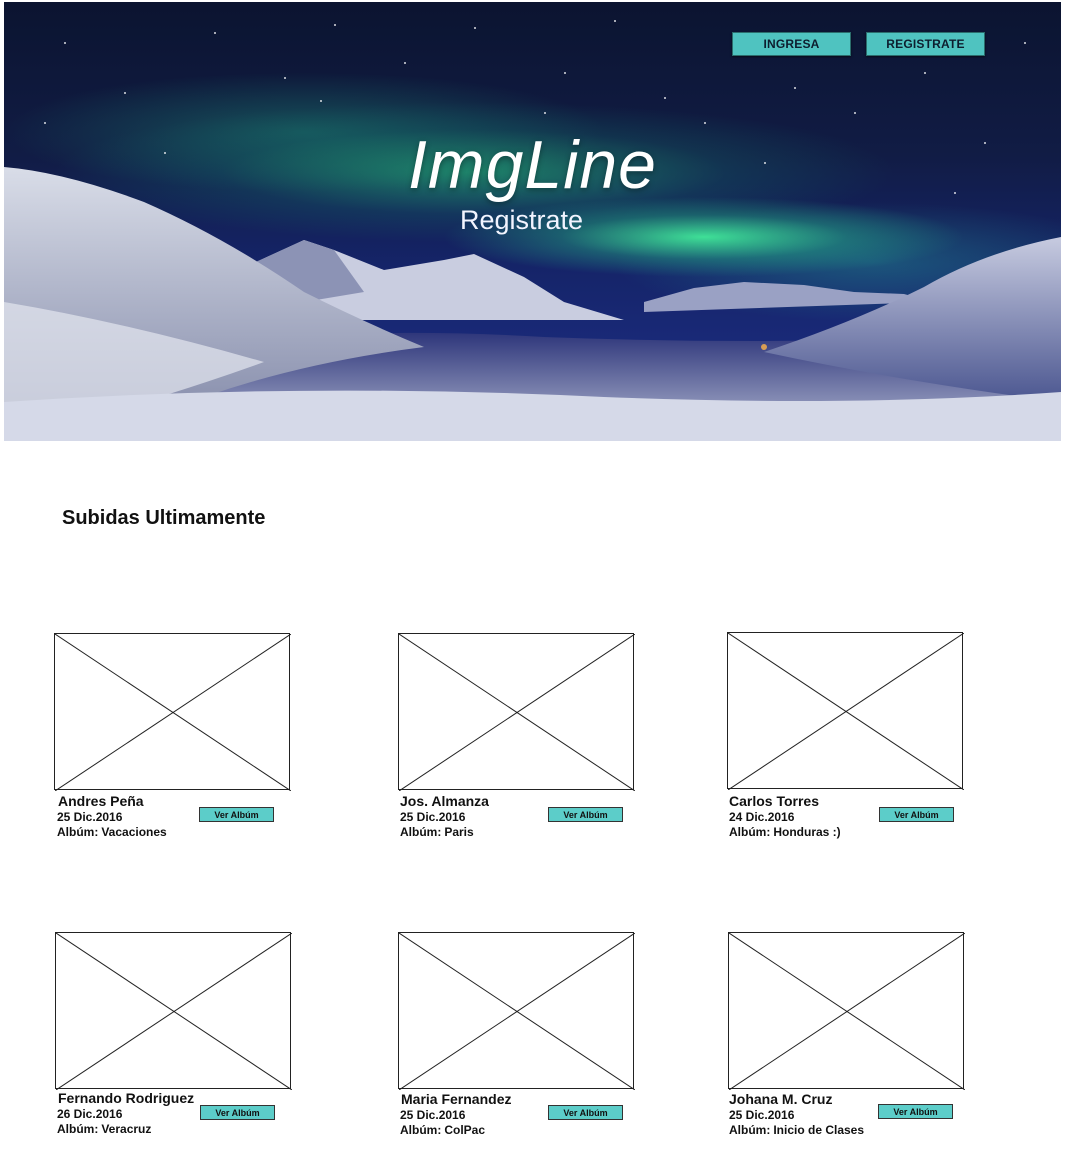 This screenshot has height=1154, width=1065. I want to click on uploader-name: Maria Fernandez, so click(456, 1099).